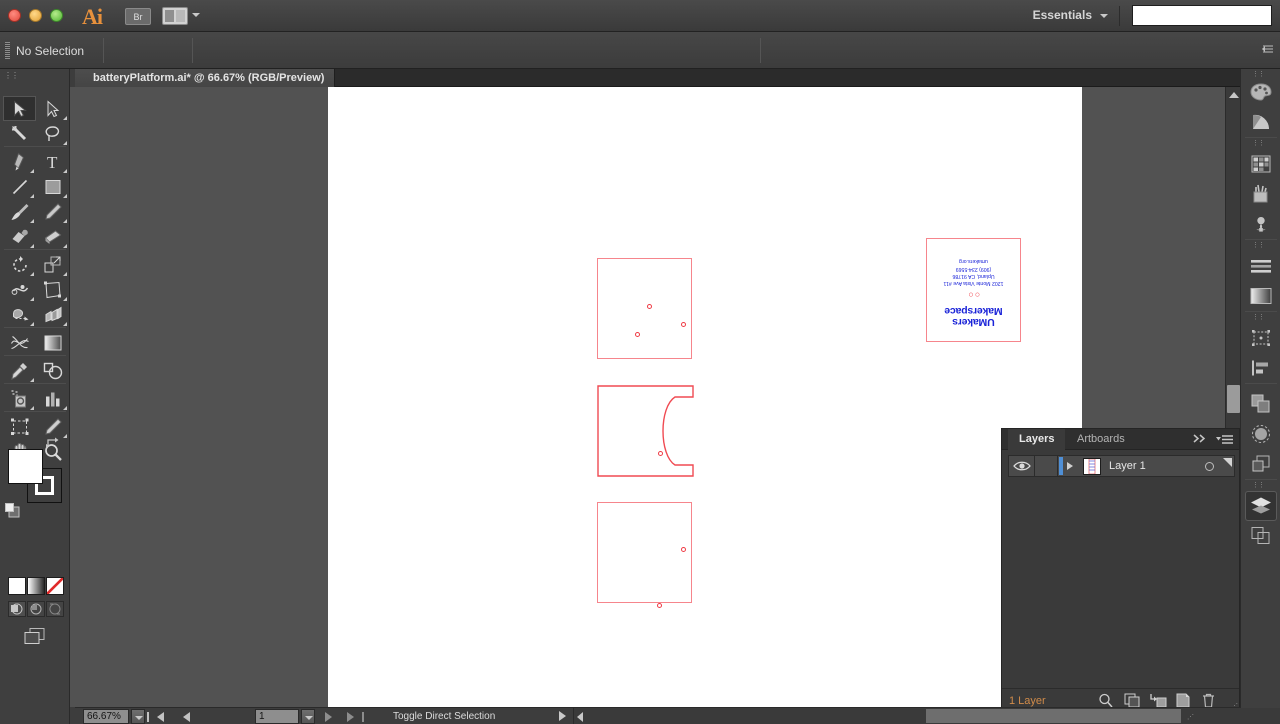 This screenshot has width=1280, height=724. I want to click on control-bar-grip, so click(7, 50).